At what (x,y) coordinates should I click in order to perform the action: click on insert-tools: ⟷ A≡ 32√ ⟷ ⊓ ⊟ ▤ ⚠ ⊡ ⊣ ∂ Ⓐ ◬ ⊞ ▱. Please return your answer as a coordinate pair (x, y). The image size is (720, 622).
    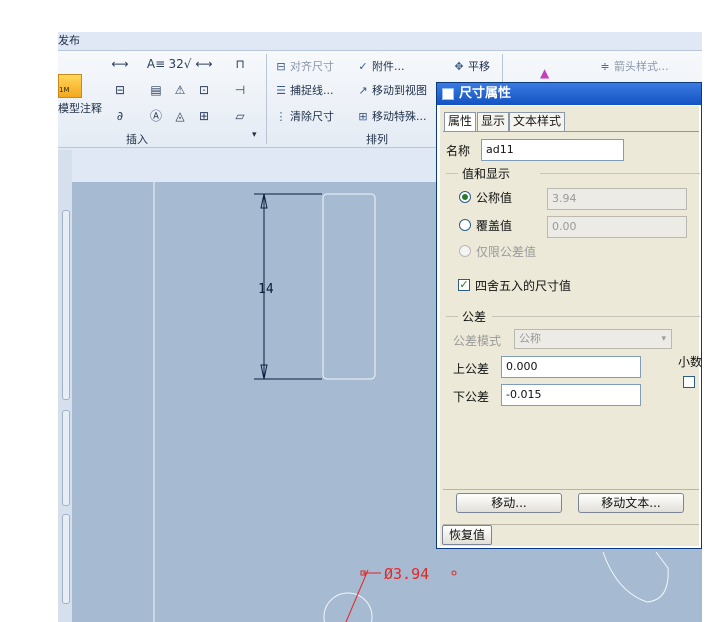
    Looking at the image, I should click on (183, 92).